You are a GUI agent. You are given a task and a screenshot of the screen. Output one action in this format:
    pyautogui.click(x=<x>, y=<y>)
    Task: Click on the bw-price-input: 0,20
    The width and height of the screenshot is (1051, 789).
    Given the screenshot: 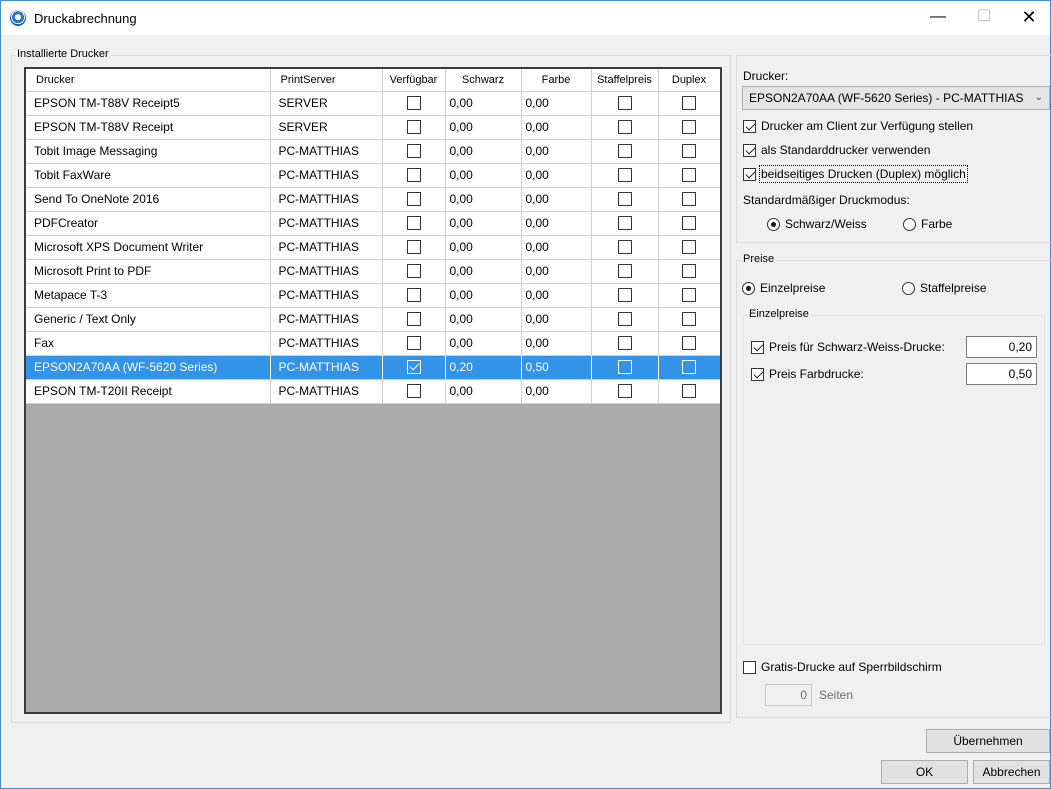 What is the action you would take?
    pyautogui.click(x=1001, y=347)
    